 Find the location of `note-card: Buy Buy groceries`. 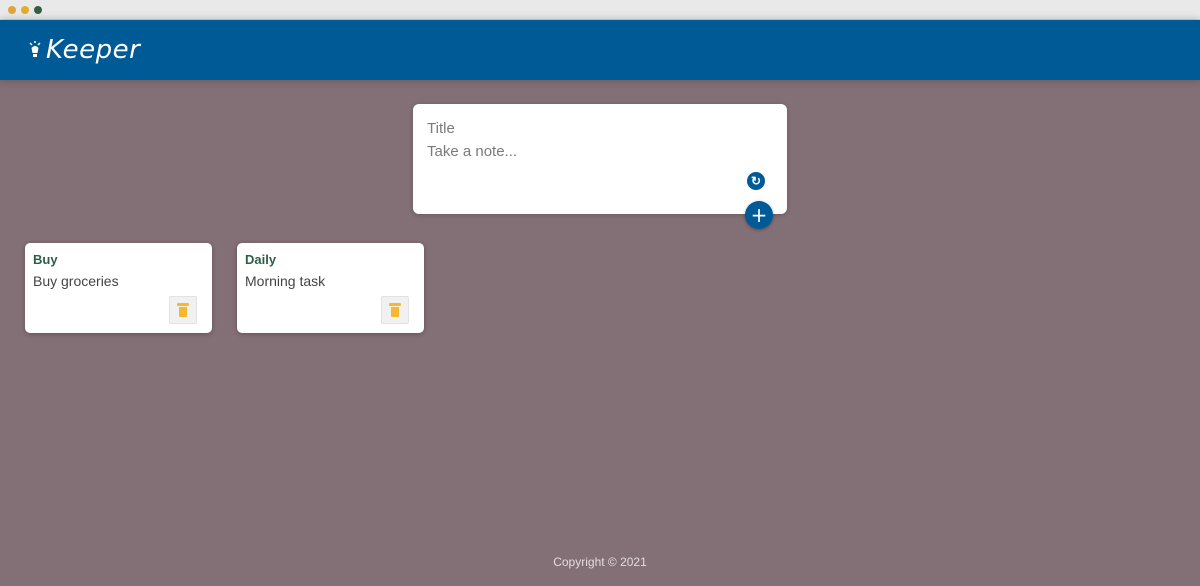

note-card: Buy Buy groceries is located at coordinates (118, 288).